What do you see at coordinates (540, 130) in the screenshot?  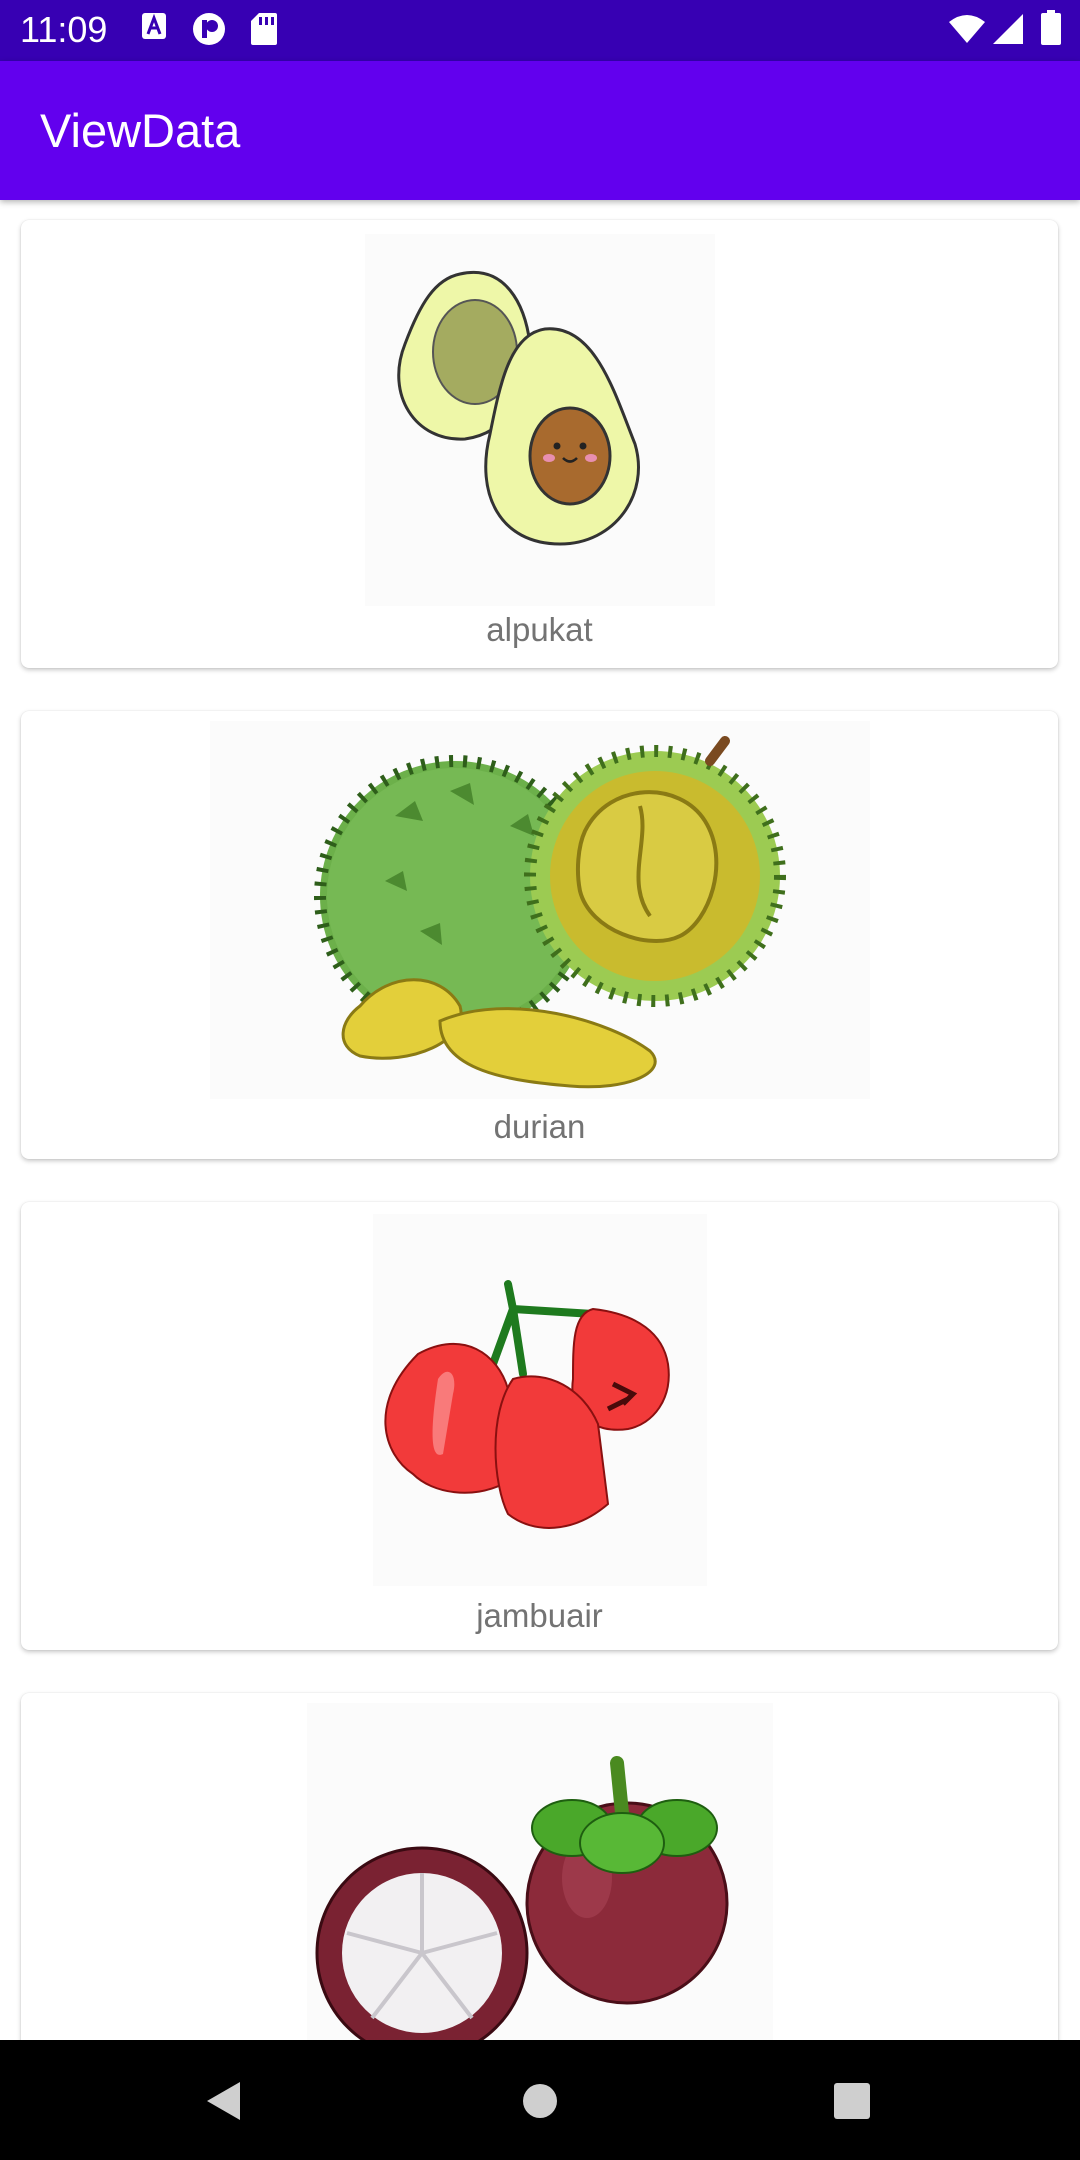 I see `app-bar: ViewData` at bounding box center [540, 130].